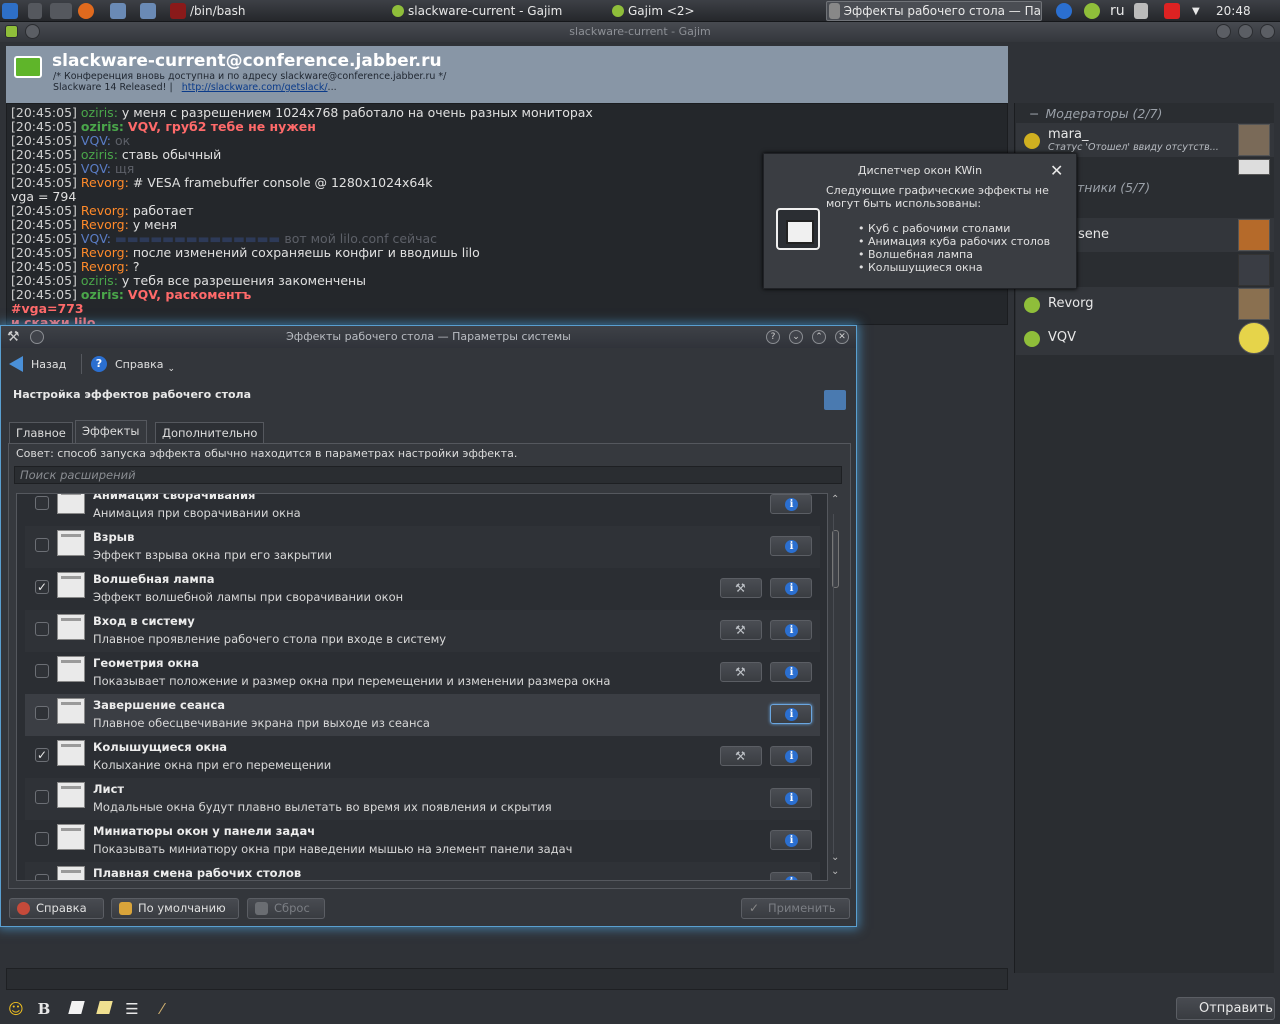  I want to click on clock: 20:48, so click(1233, 11).